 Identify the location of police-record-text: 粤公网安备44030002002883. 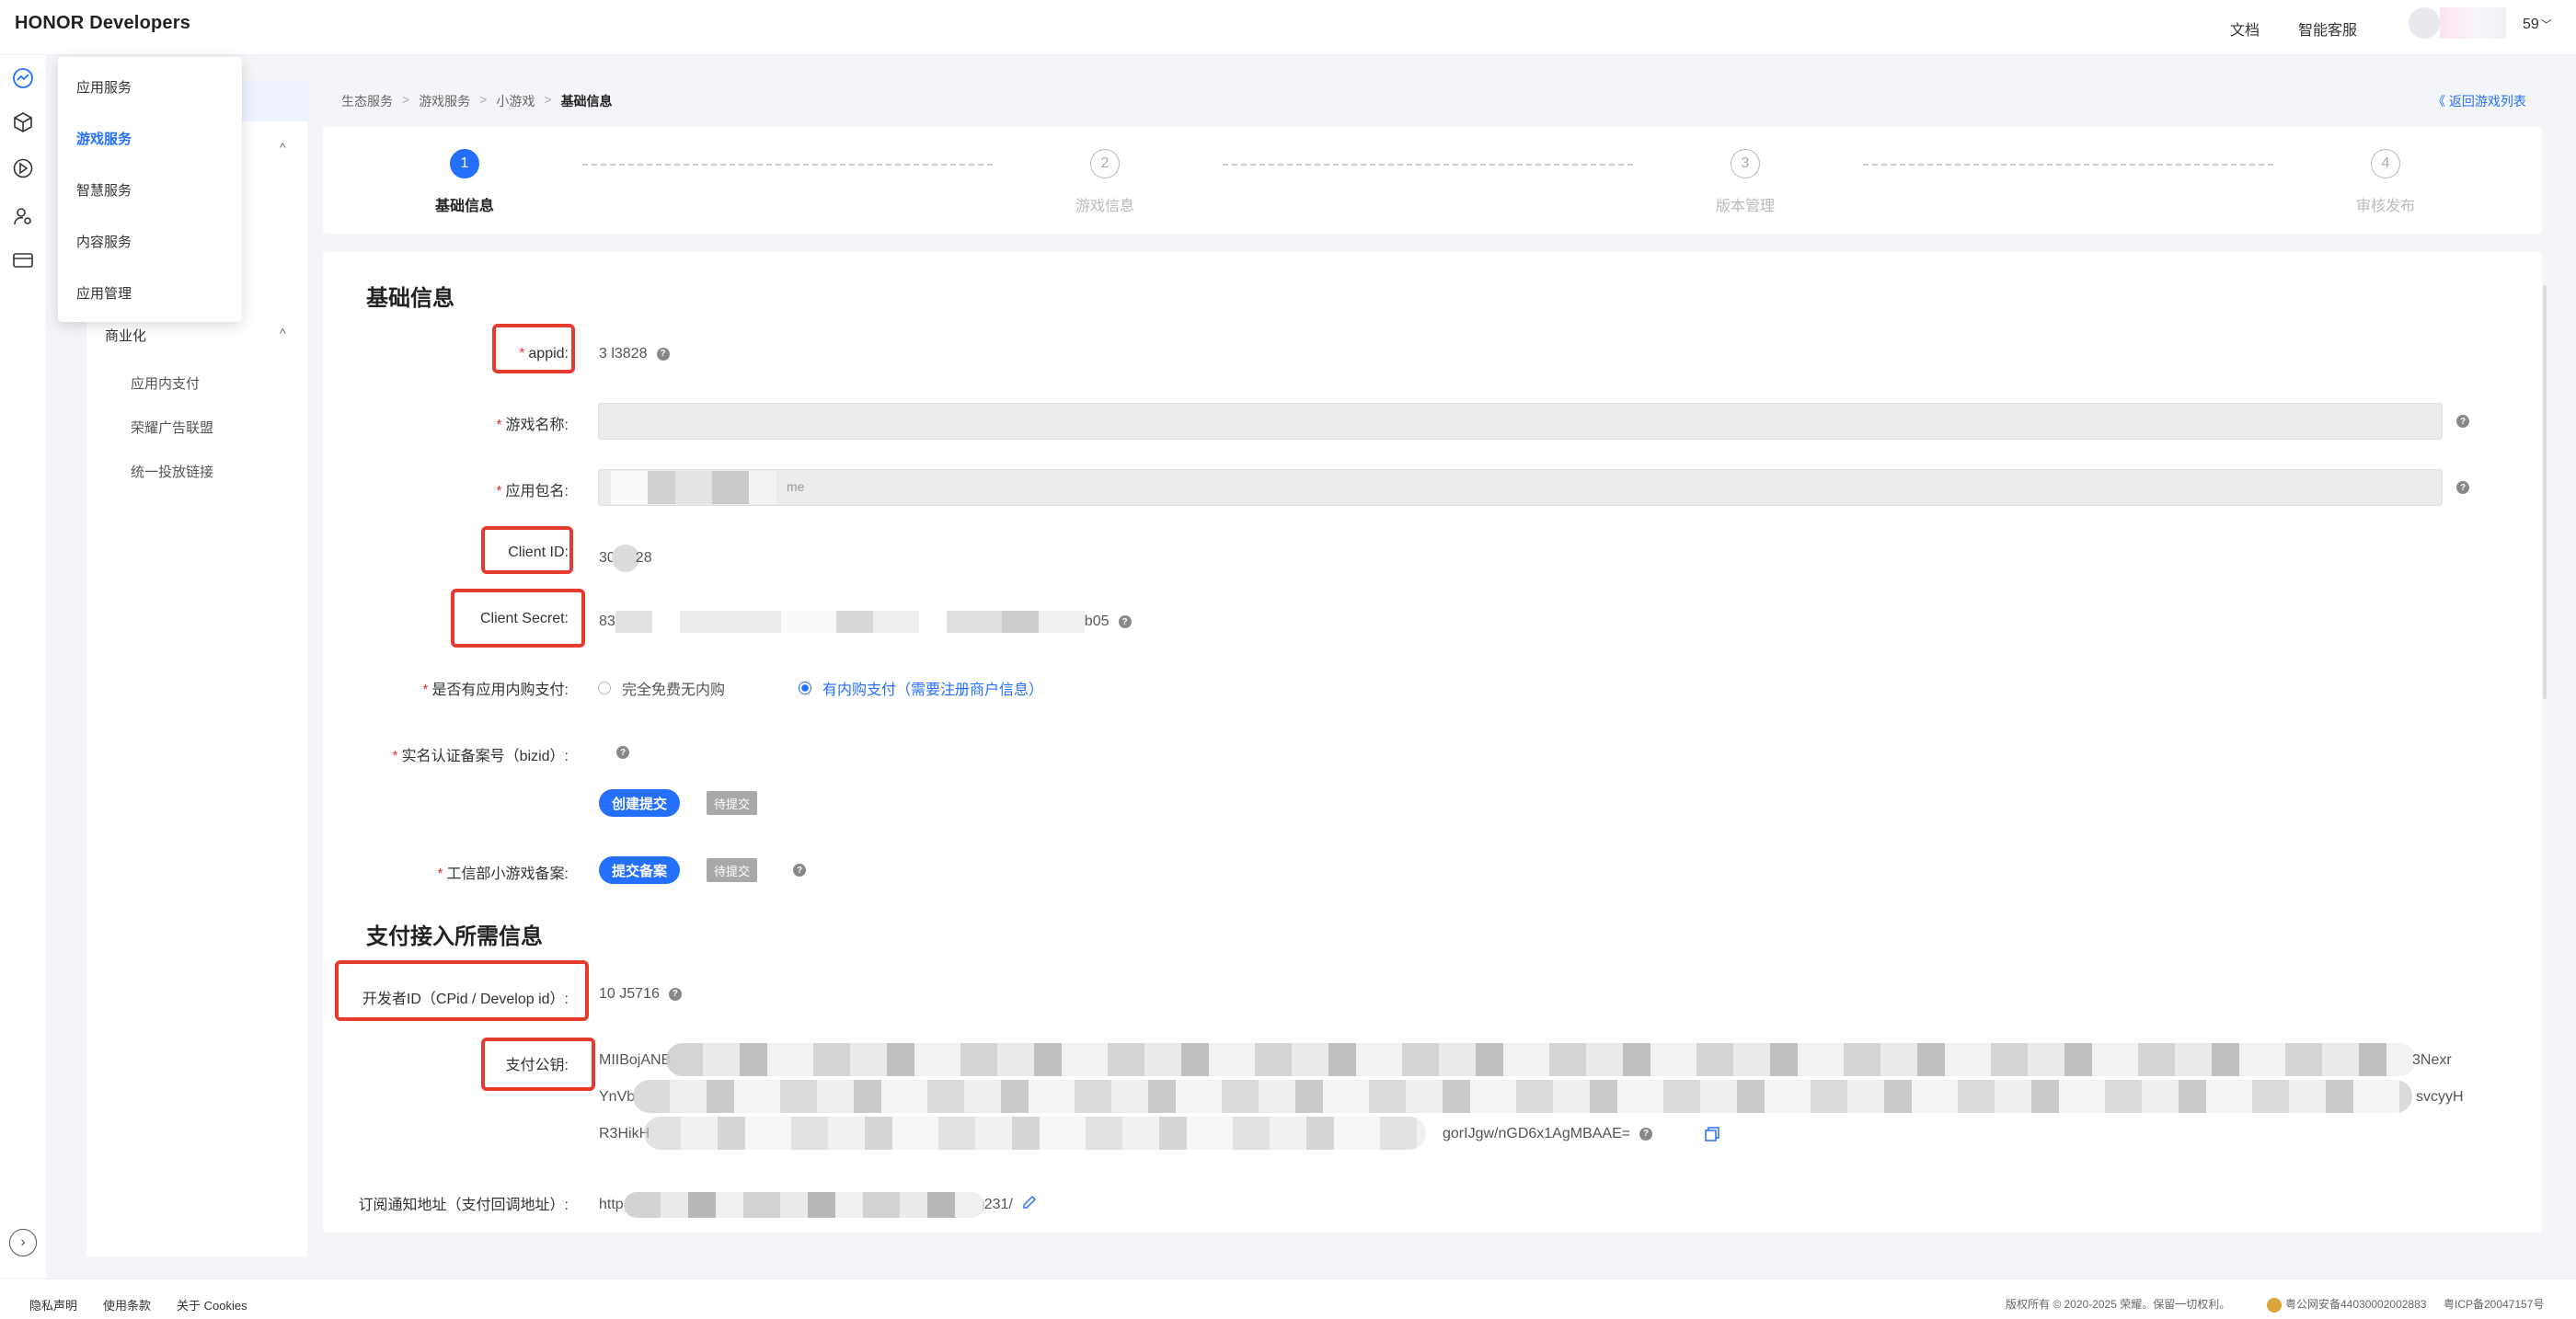
(2356, 1304).